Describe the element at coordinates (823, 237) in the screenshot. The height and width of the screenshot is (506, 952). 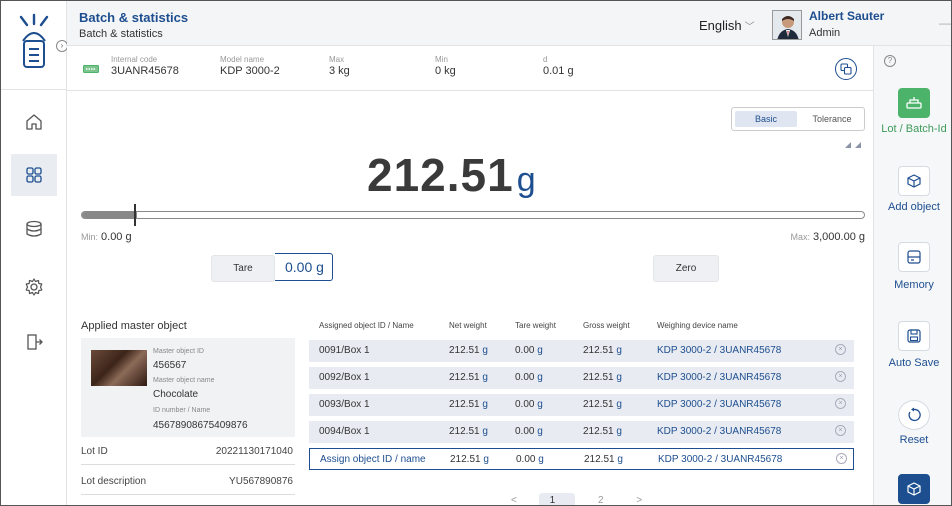
I see `bar-max: Max: 3,000.00 g` at that location.